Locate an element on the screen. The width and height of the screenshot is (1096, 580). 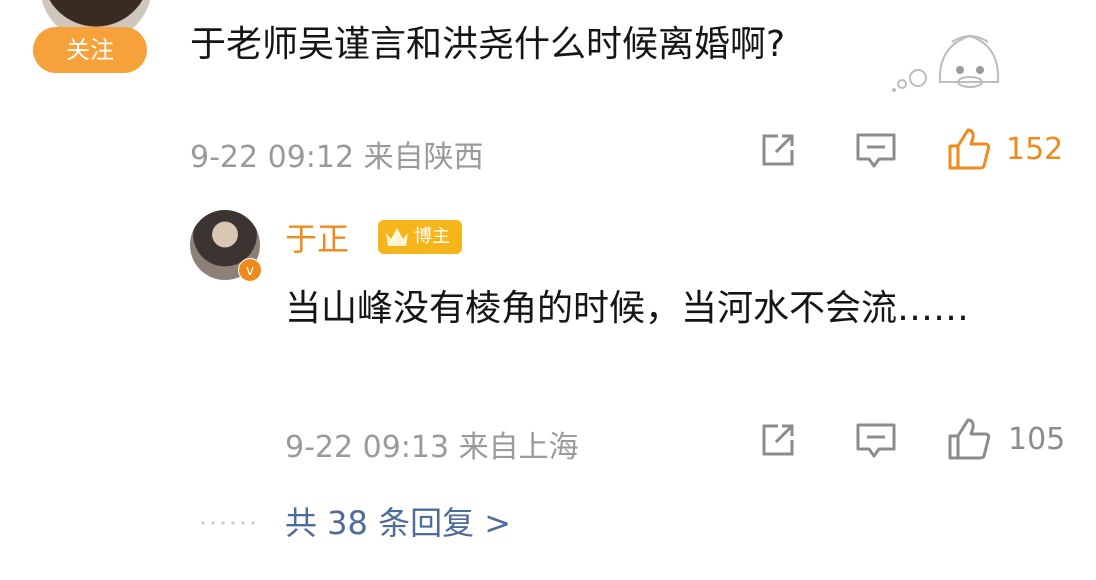
verified-badge-icon: v is located at coordinates (250, 270).